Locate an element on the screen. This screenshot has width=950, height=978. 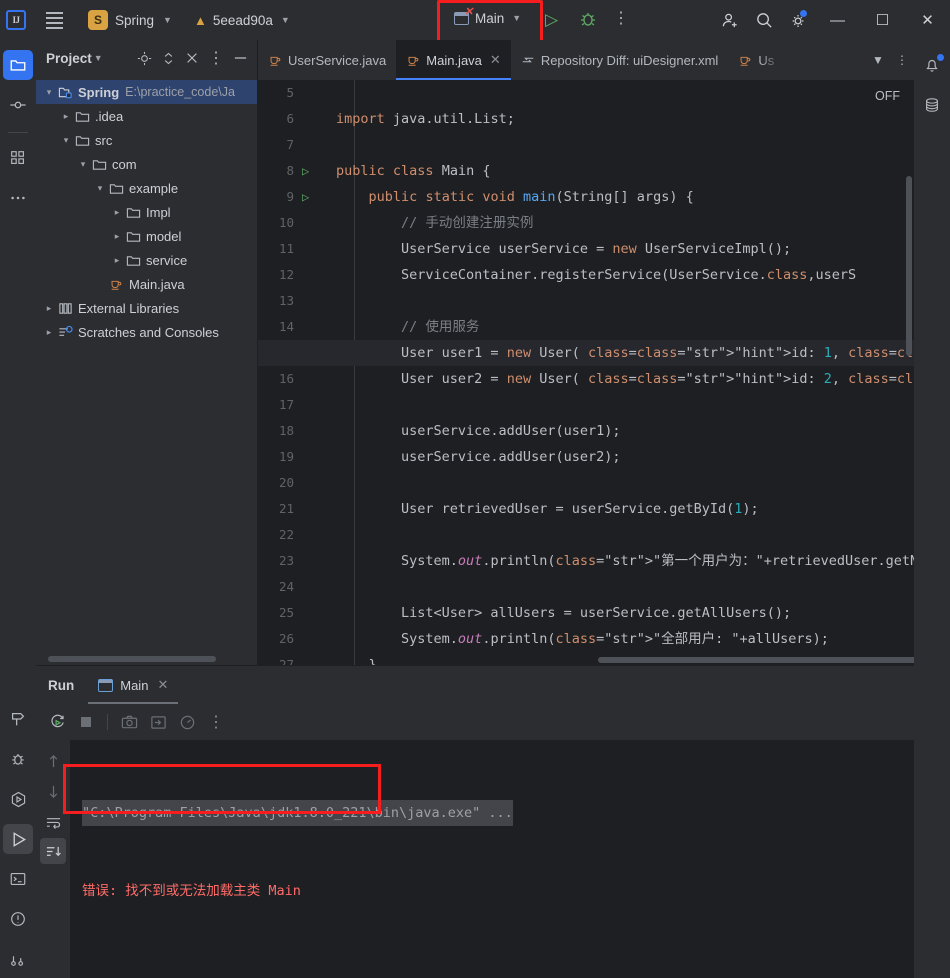
run-tab-main: Main ✕ is located at coordinates (133, 685).